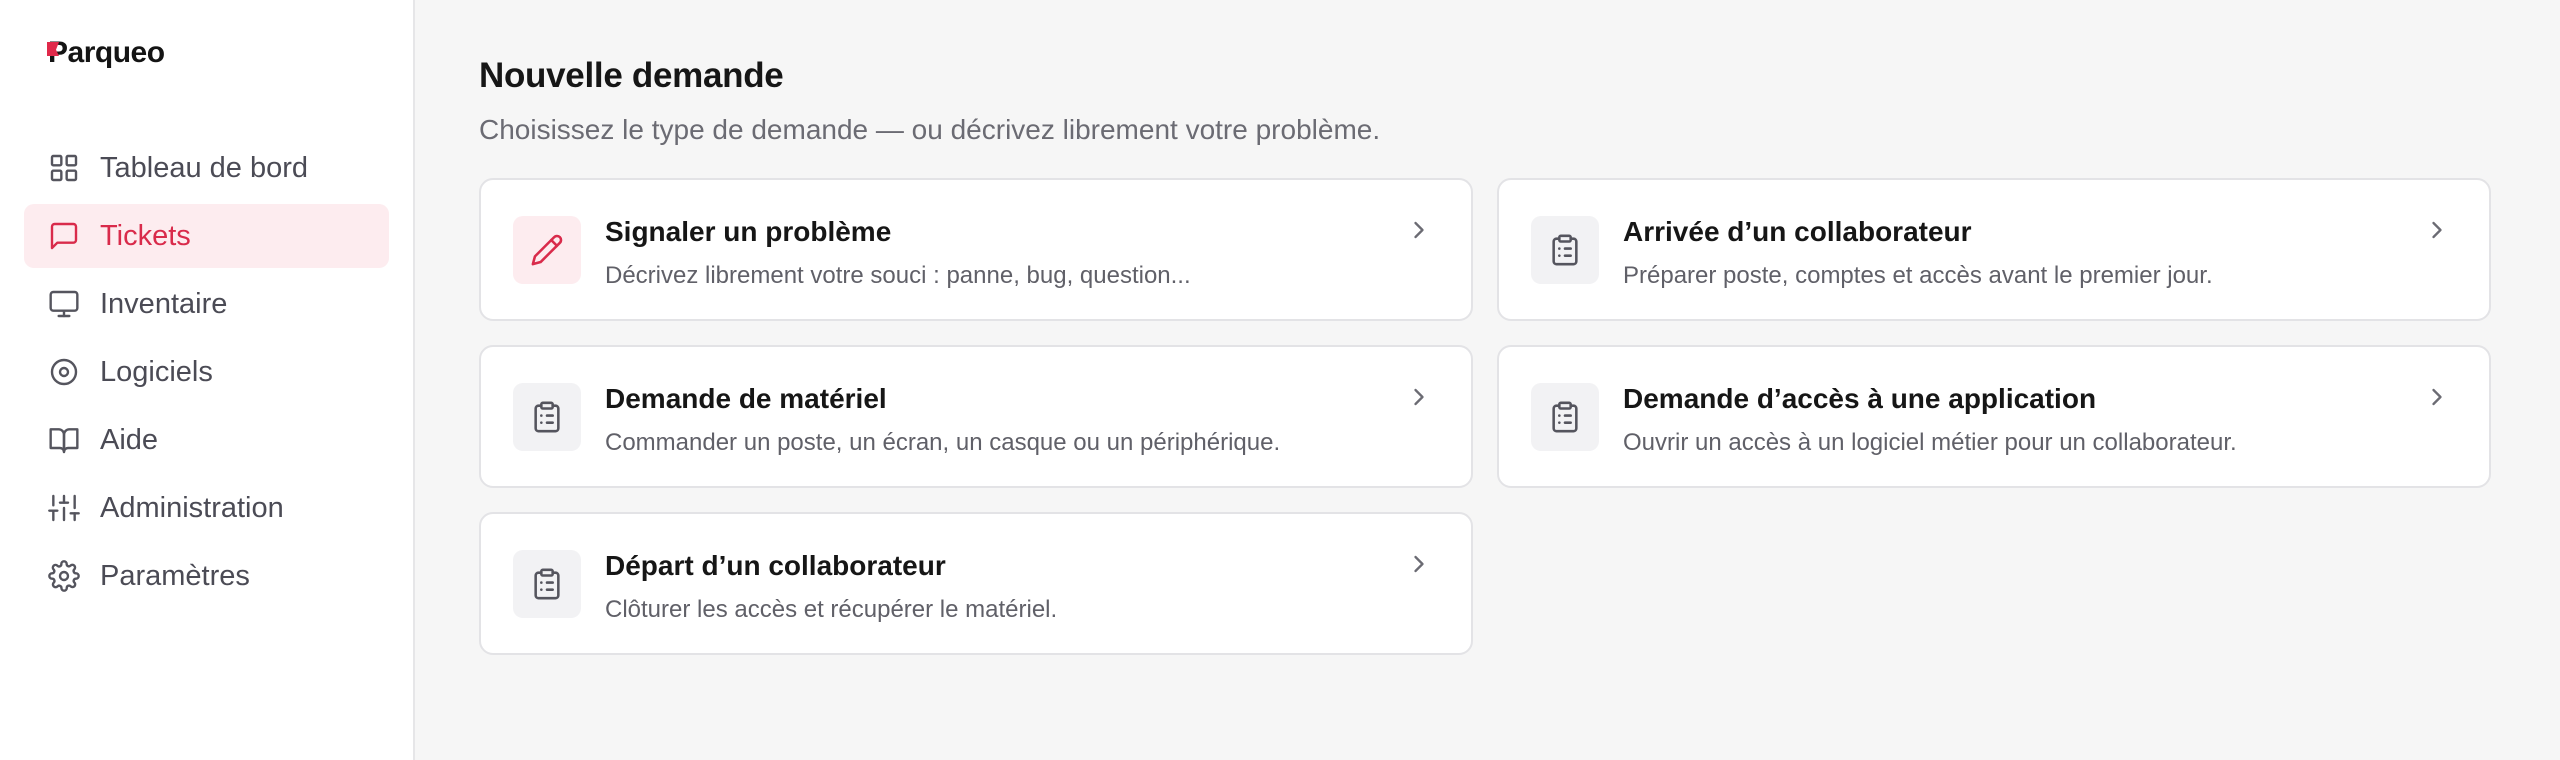  What do you see at coordinates (1860, 398) in the screenshot?
I see `card-title: Demande d’accès à une application` at bounding box center [1860, 398].